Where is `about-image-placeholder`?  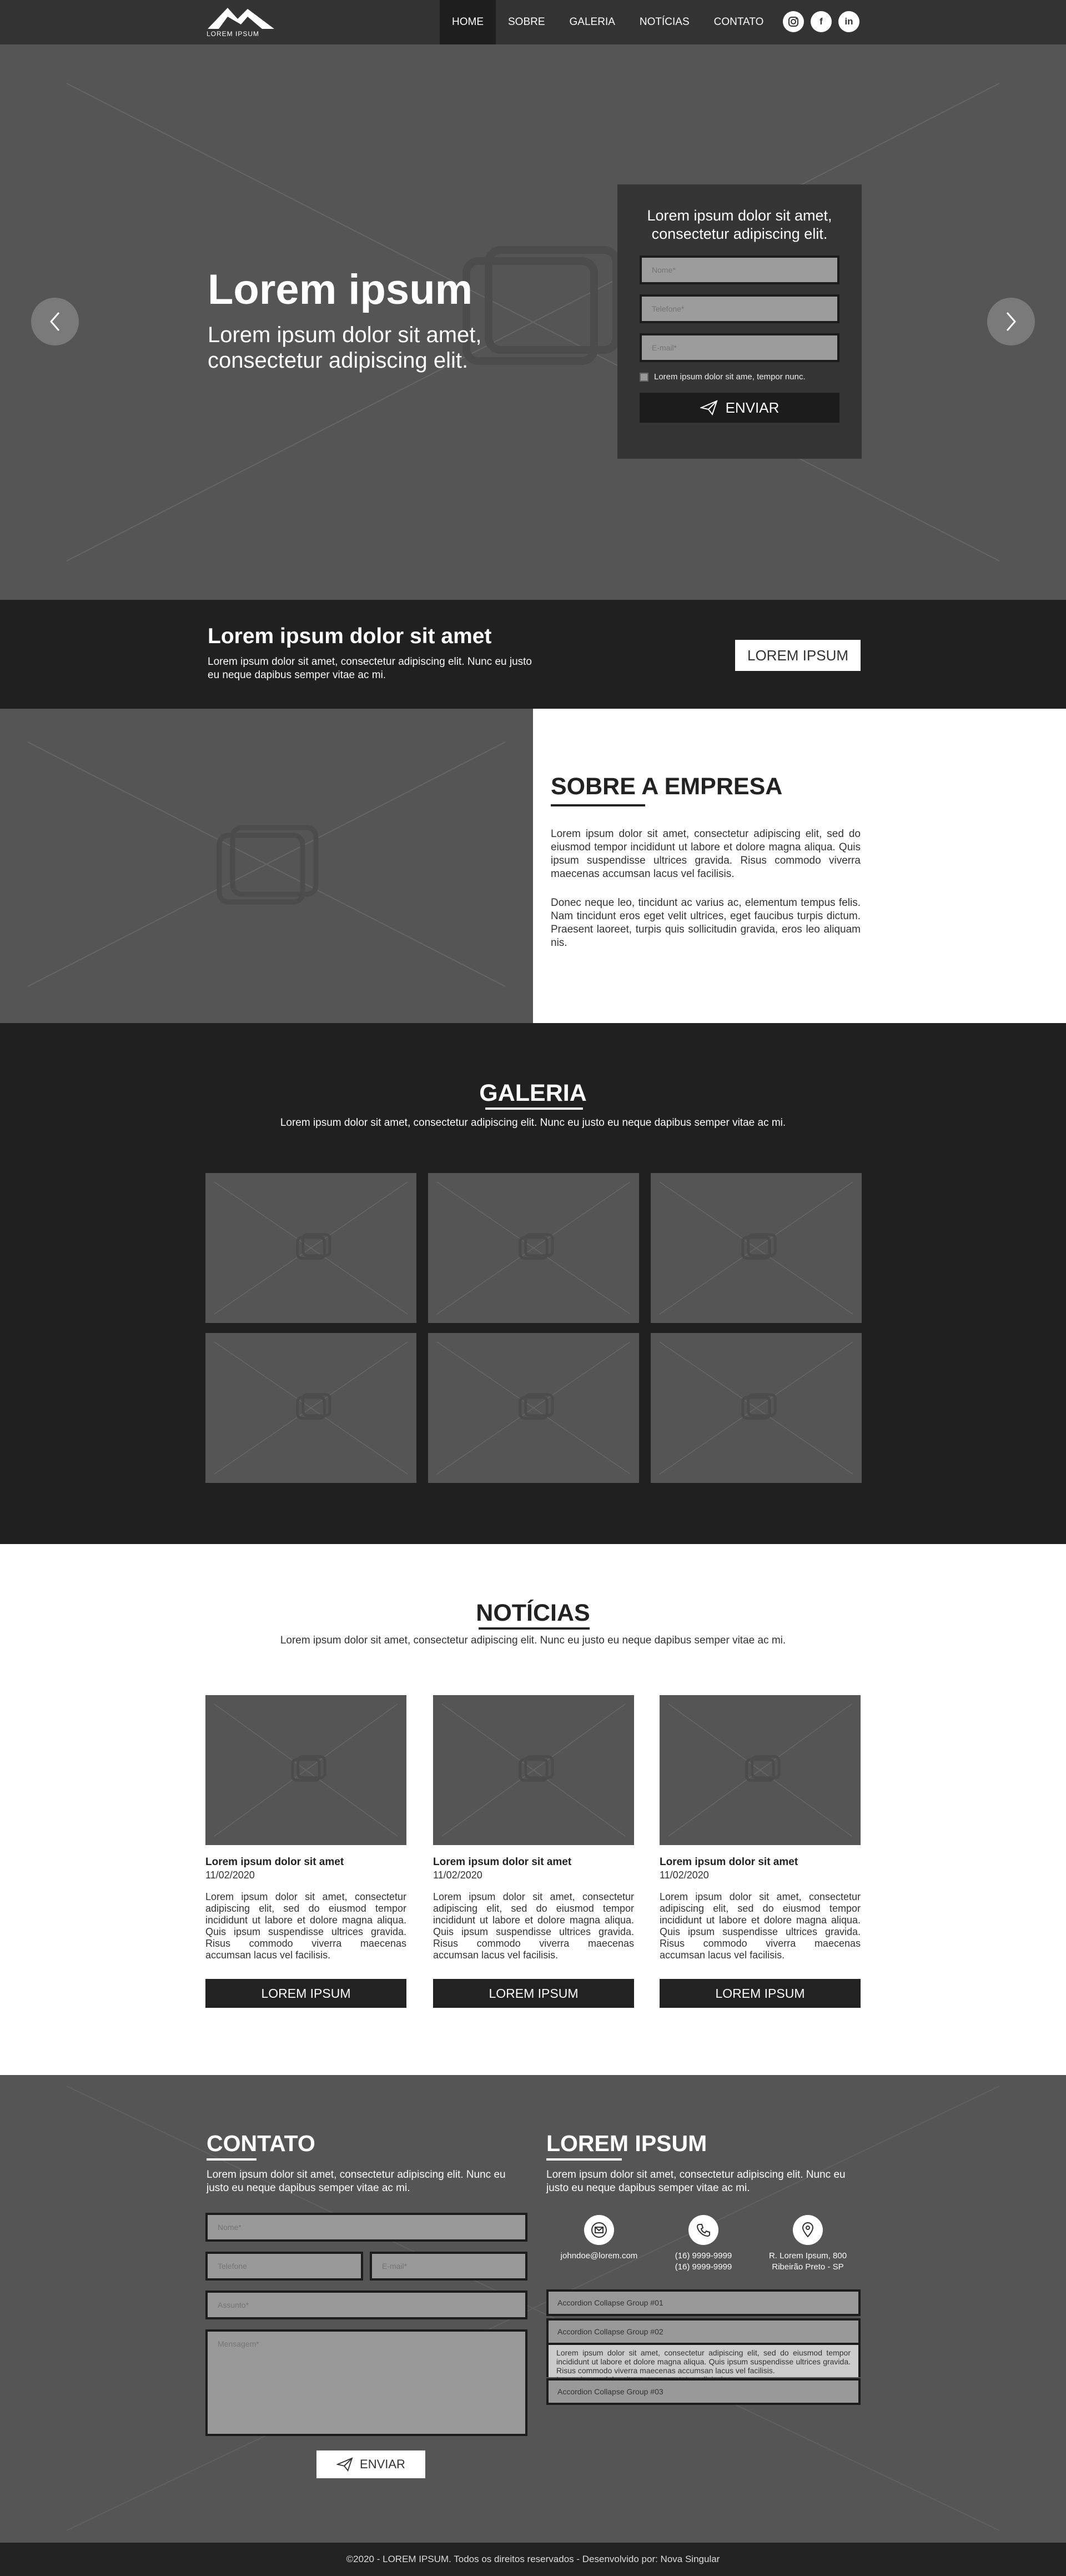
about-image-placeholder is located at coordinates (266, 866).